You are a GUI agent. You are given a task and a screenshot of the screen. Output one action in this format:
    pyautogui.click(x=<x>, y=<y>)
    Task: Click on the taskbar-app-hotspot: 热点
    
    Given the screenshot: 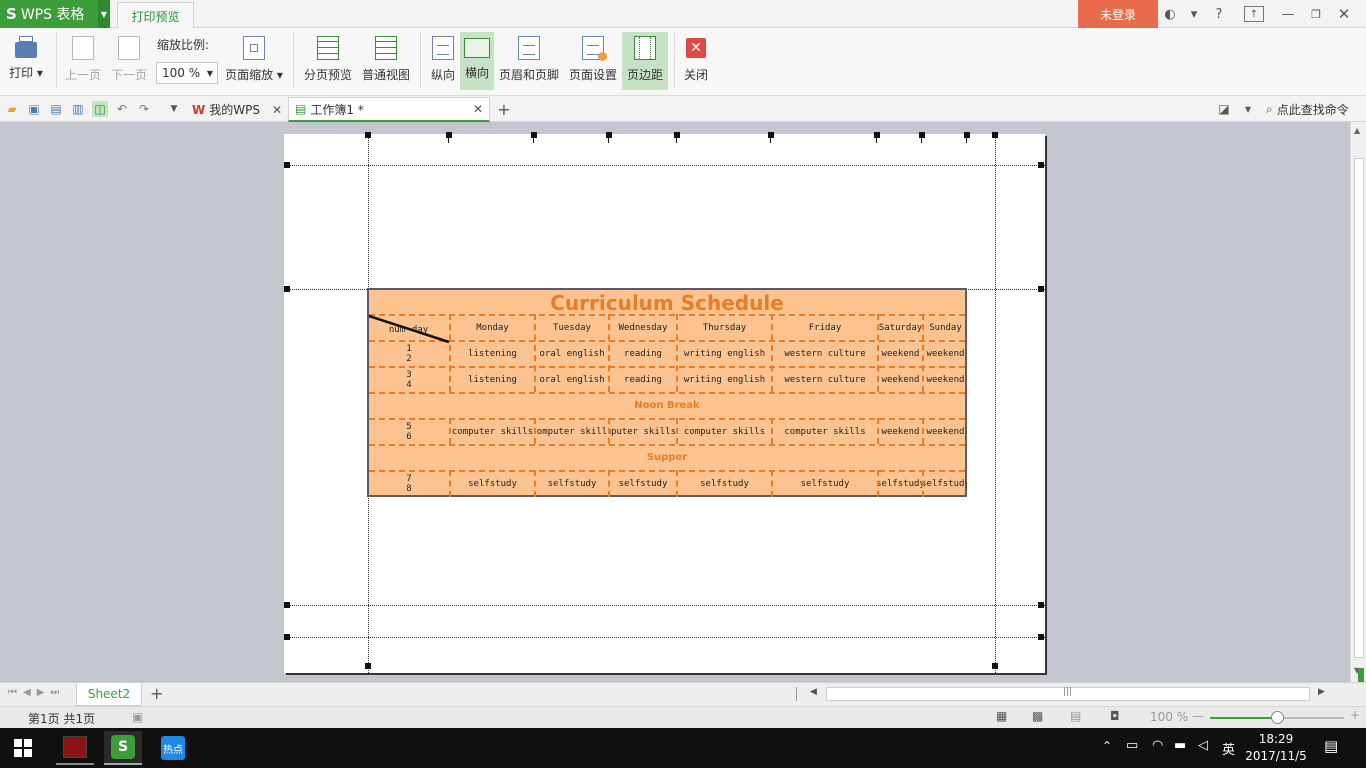 What is the action you would take?
    pyautogui.click(x=173, y=748)
    